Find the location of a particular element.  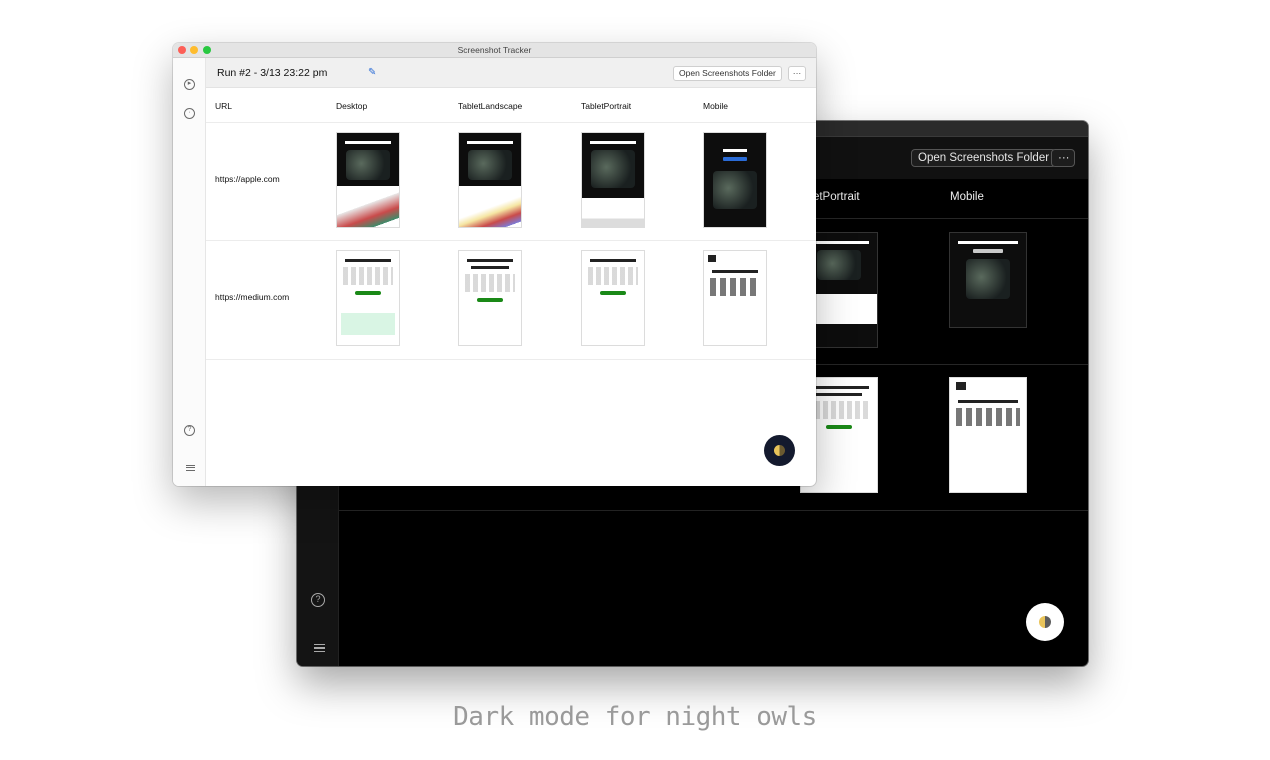

row-url: https://medium.com is located at coordinates (252, 297).